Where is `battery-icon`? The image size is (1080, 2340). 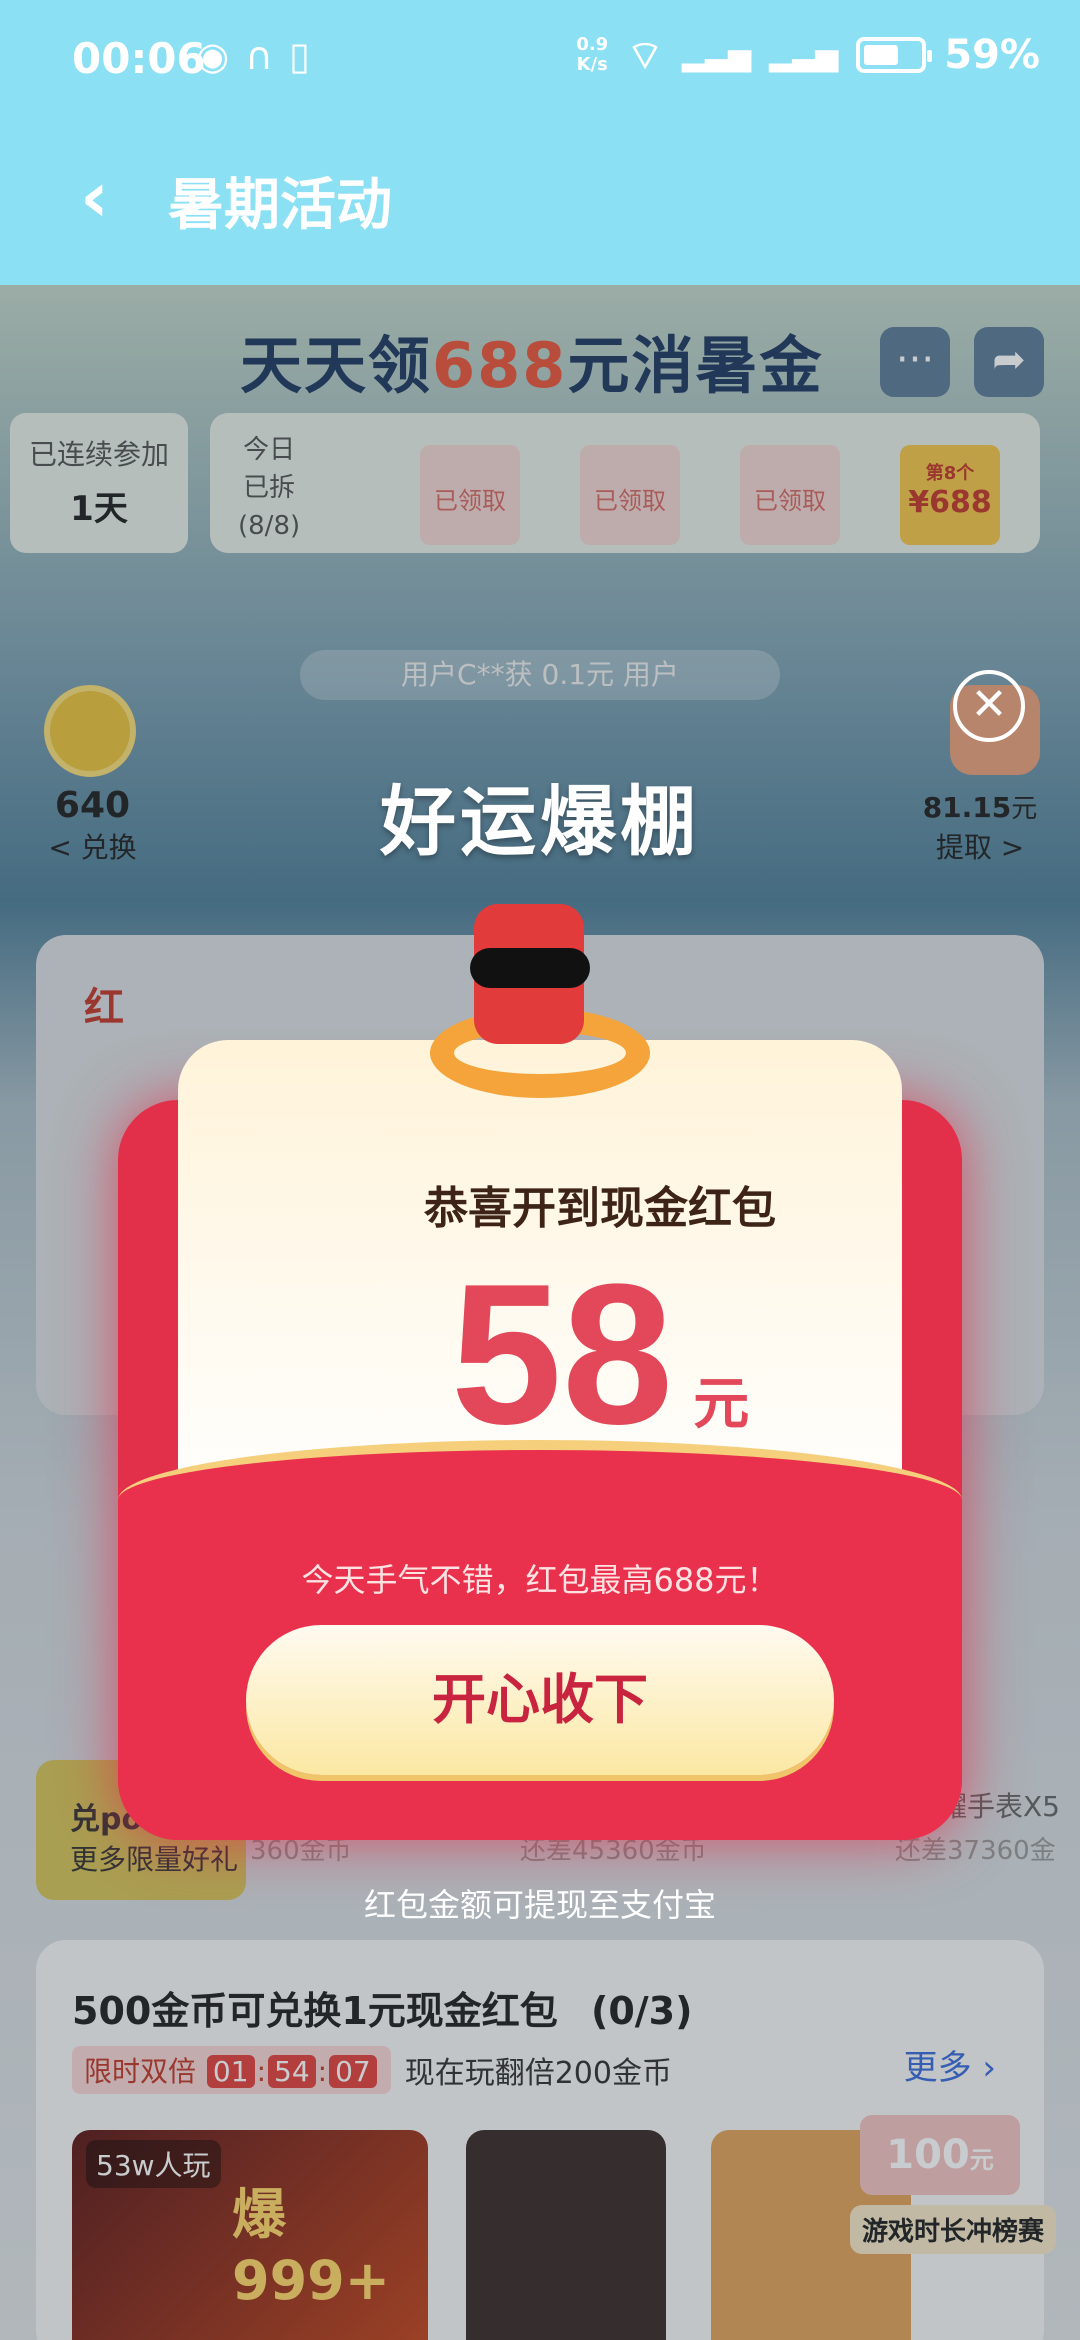
battery-icon is located at coordinates (894, 55).